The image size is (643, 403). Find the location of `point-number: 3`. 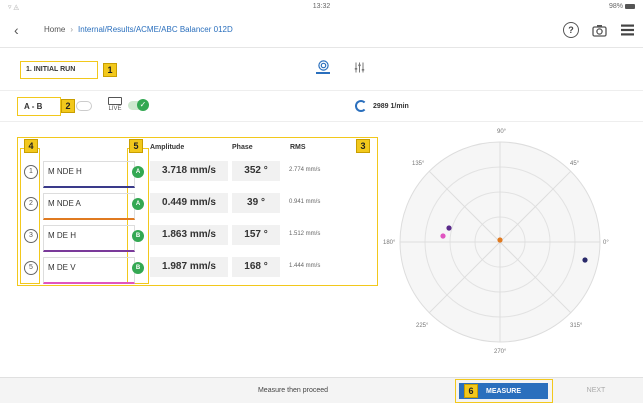

point-number: 3 is located at coordinates (31, 236).